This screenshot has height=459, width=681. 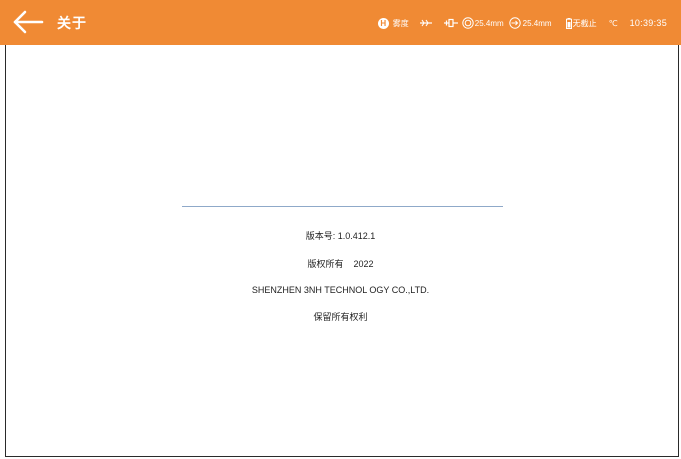 I want to click on clock-time: 10:39:35, so click(x=648, y=23).